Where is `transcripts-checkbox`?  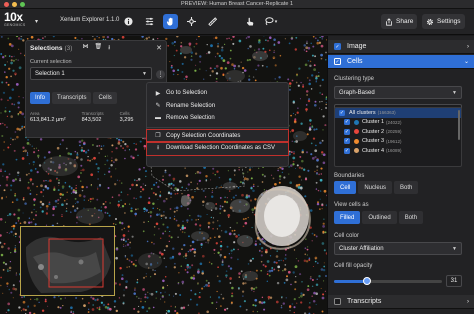
transcripts-checkbox is located at coordinates (337, 301).